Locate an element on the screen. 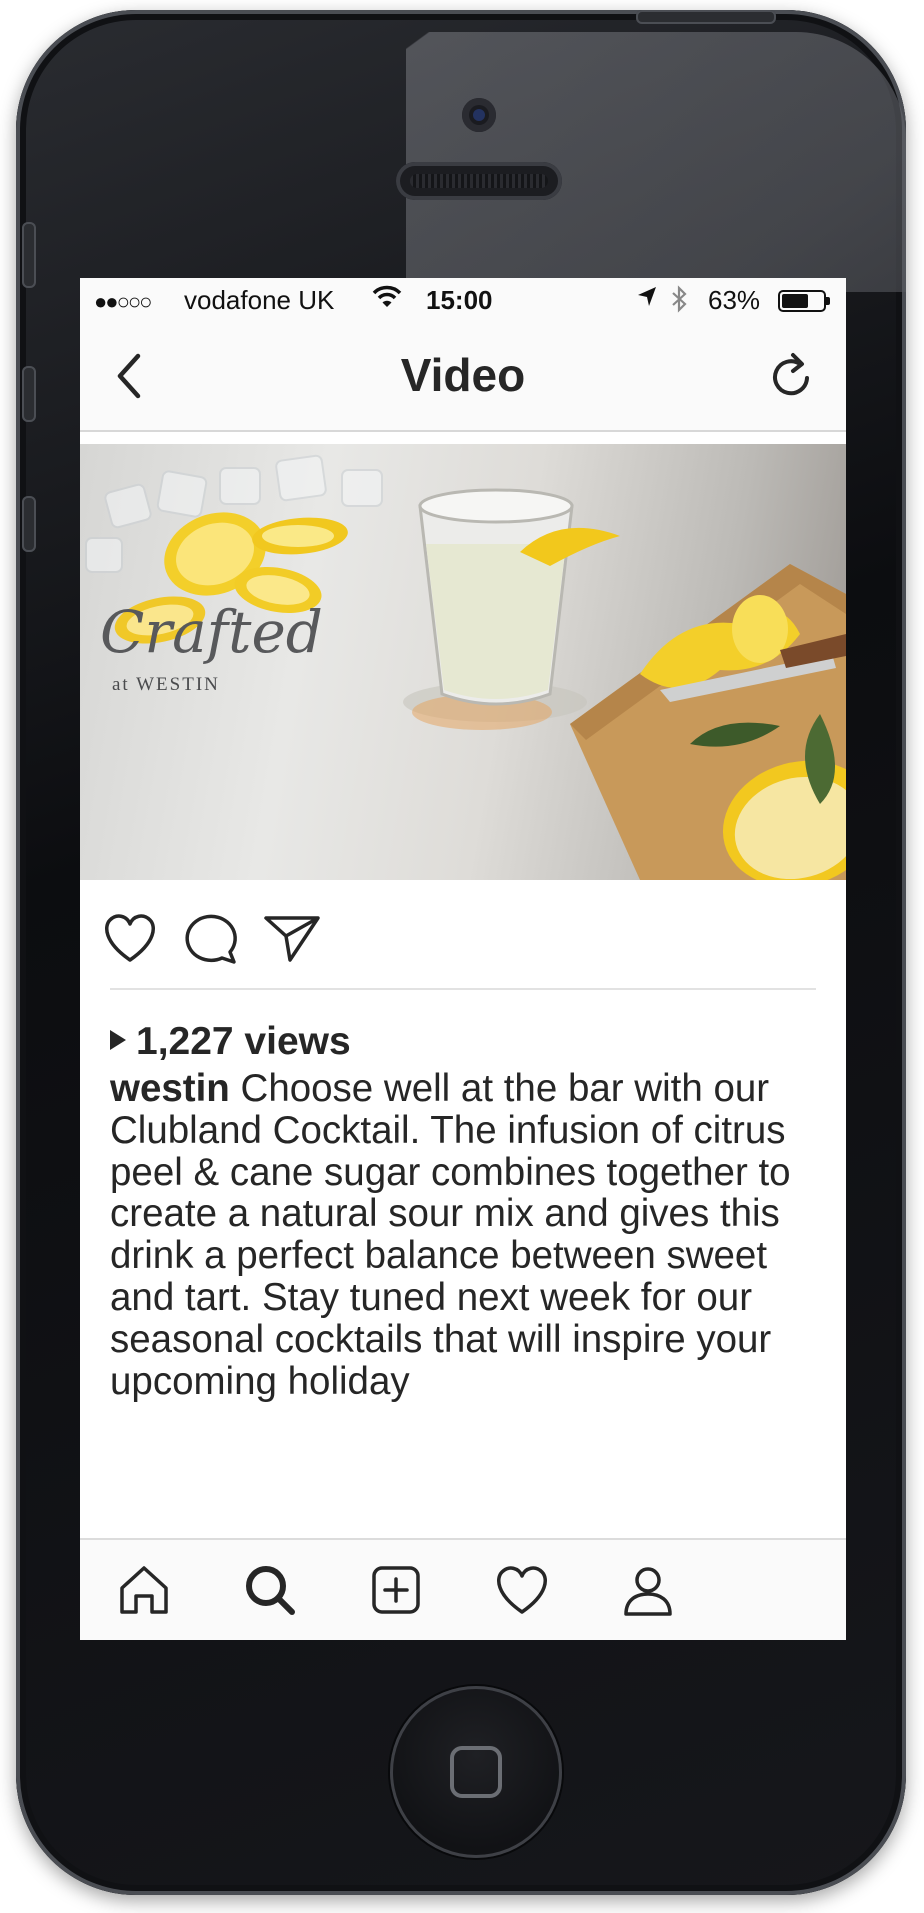 The width and height of the screenshot is (924, 1913). view-count: 1,227 views is located at coordinates (230, 1042).